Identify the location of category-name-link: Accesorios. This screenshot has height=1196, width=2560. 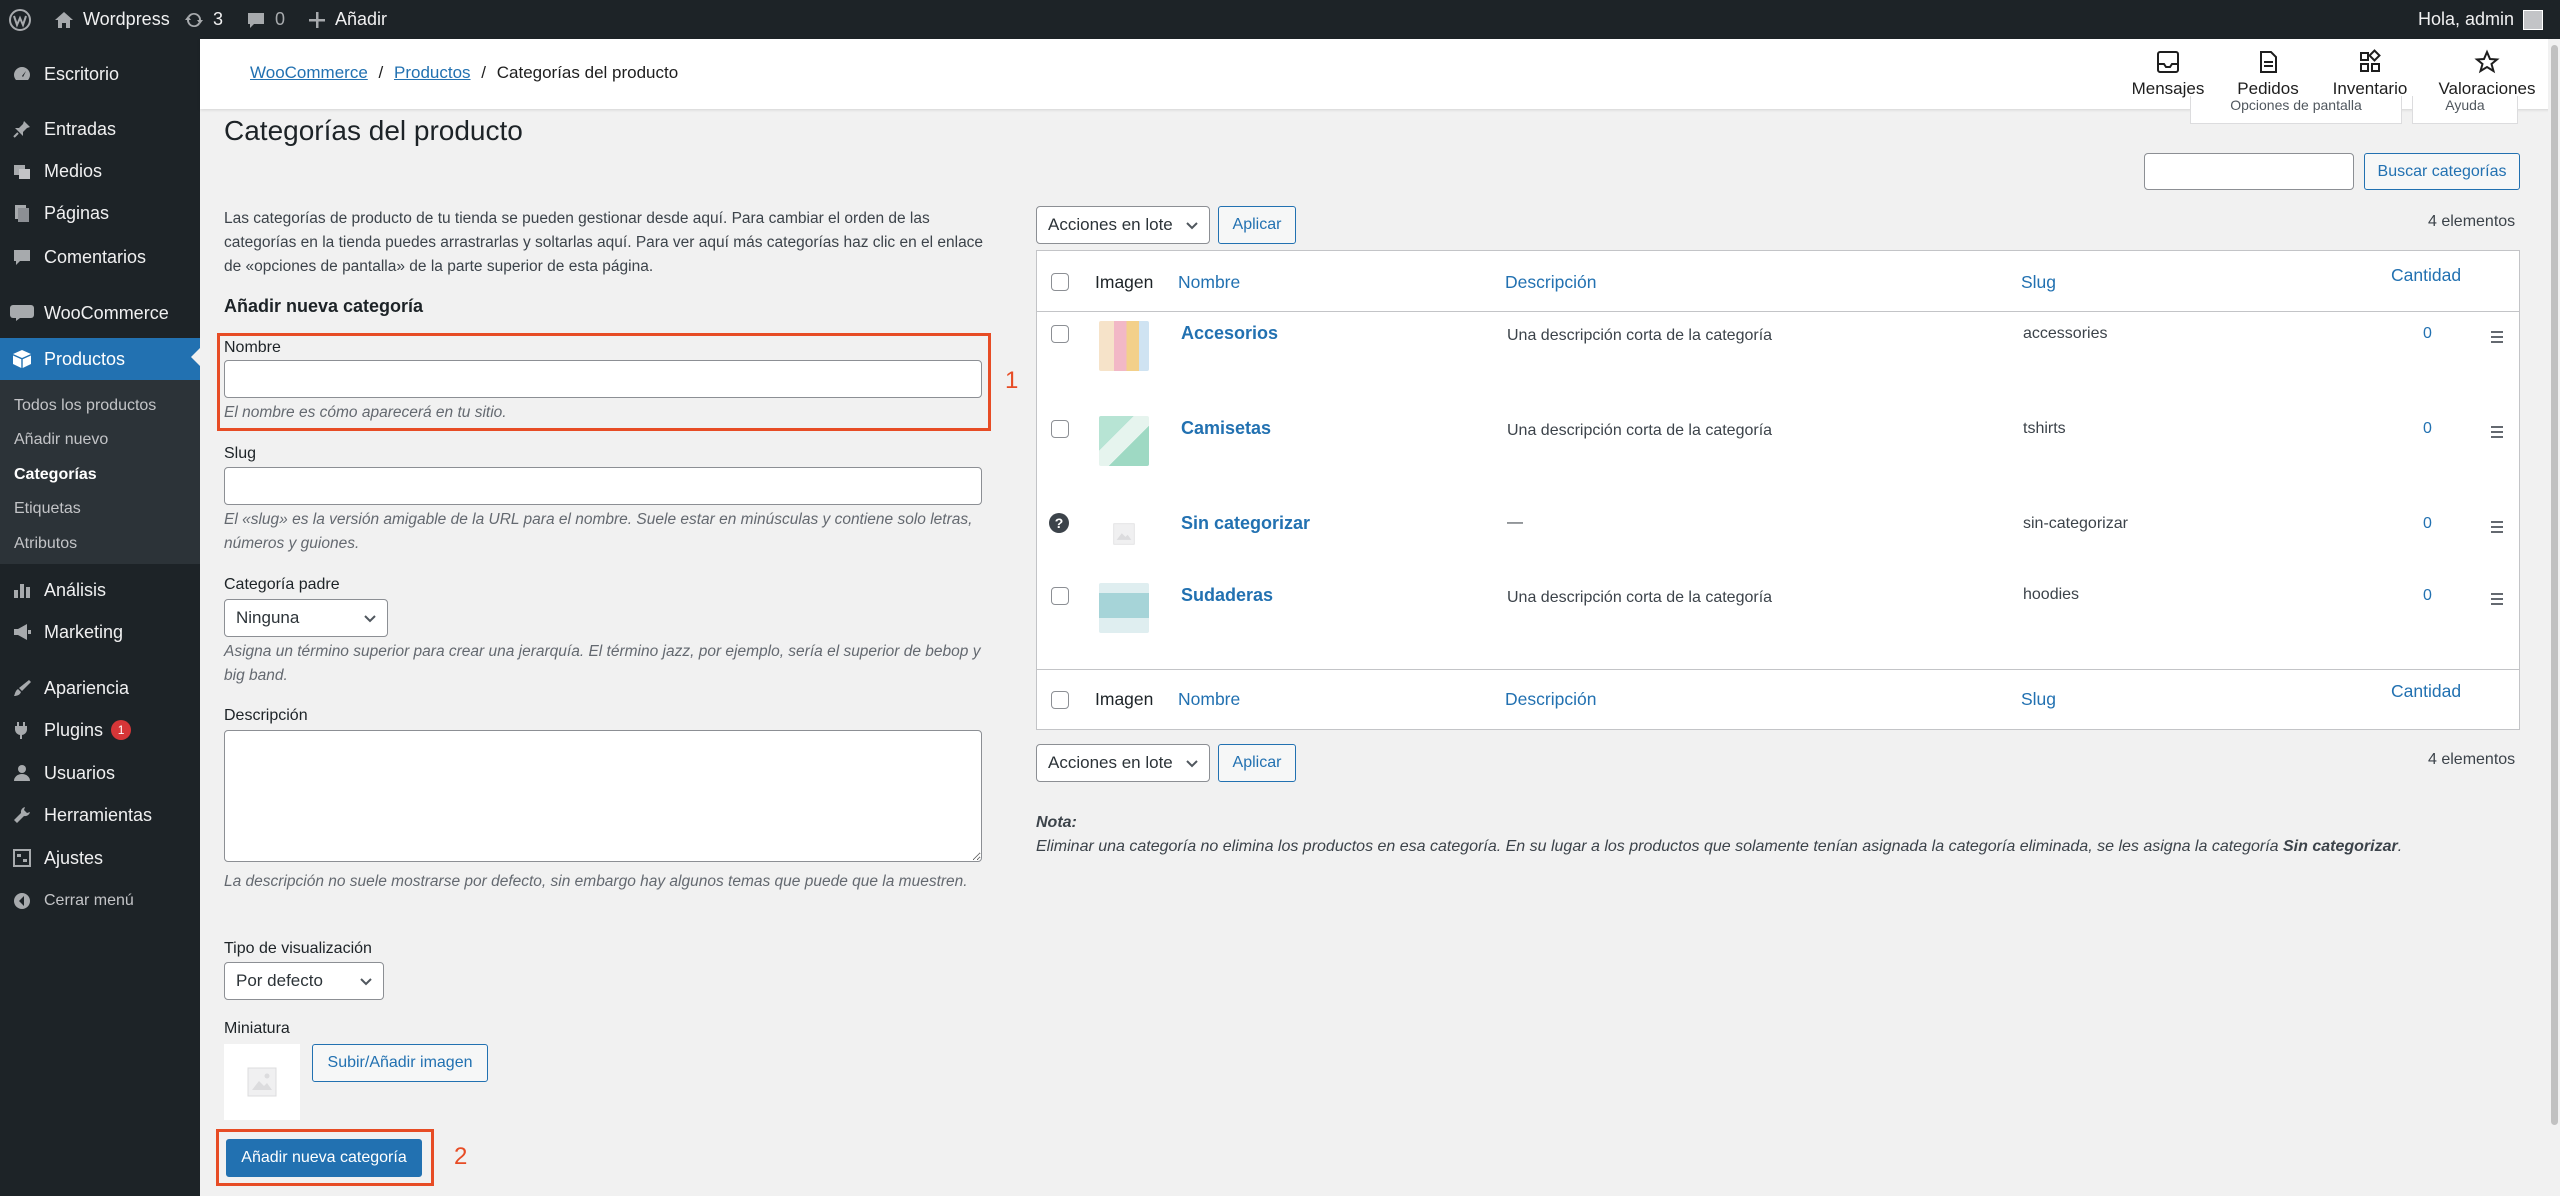
(1229, 333).